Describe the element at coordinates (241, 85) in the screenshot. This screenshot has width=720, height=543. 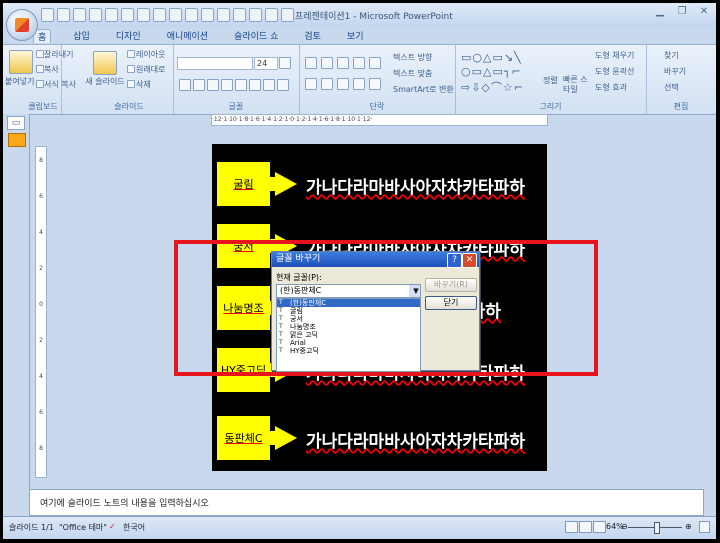
I see `shadow-icon` at that location.